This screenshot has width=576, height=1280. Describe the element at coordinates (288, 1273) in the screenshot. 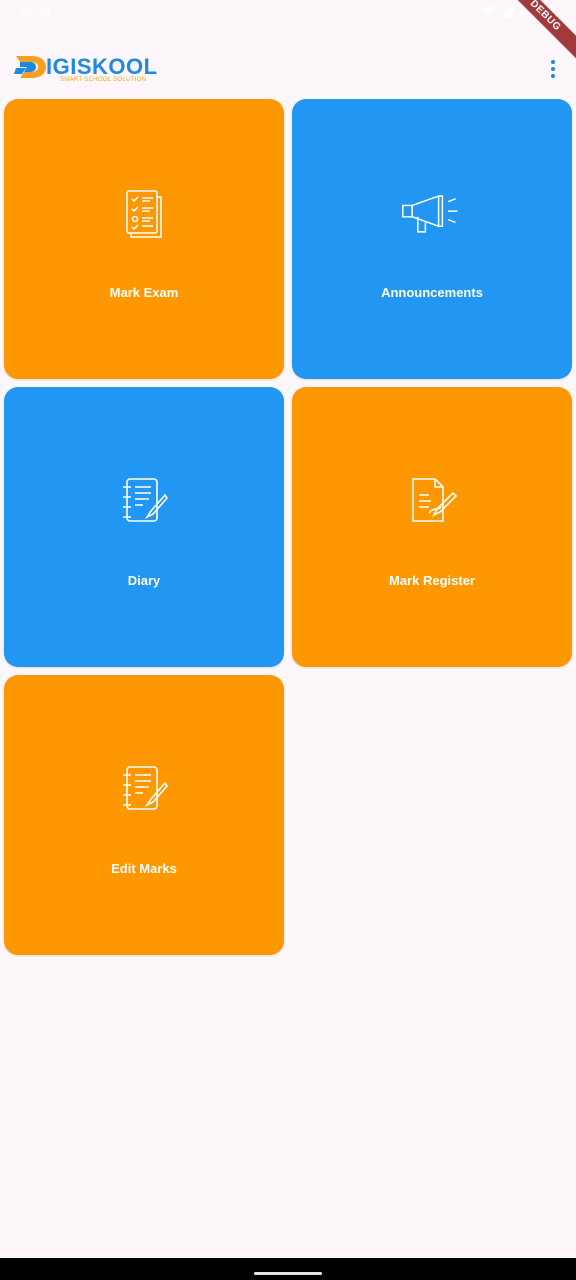

I see `home-gesture-handle` at that location.